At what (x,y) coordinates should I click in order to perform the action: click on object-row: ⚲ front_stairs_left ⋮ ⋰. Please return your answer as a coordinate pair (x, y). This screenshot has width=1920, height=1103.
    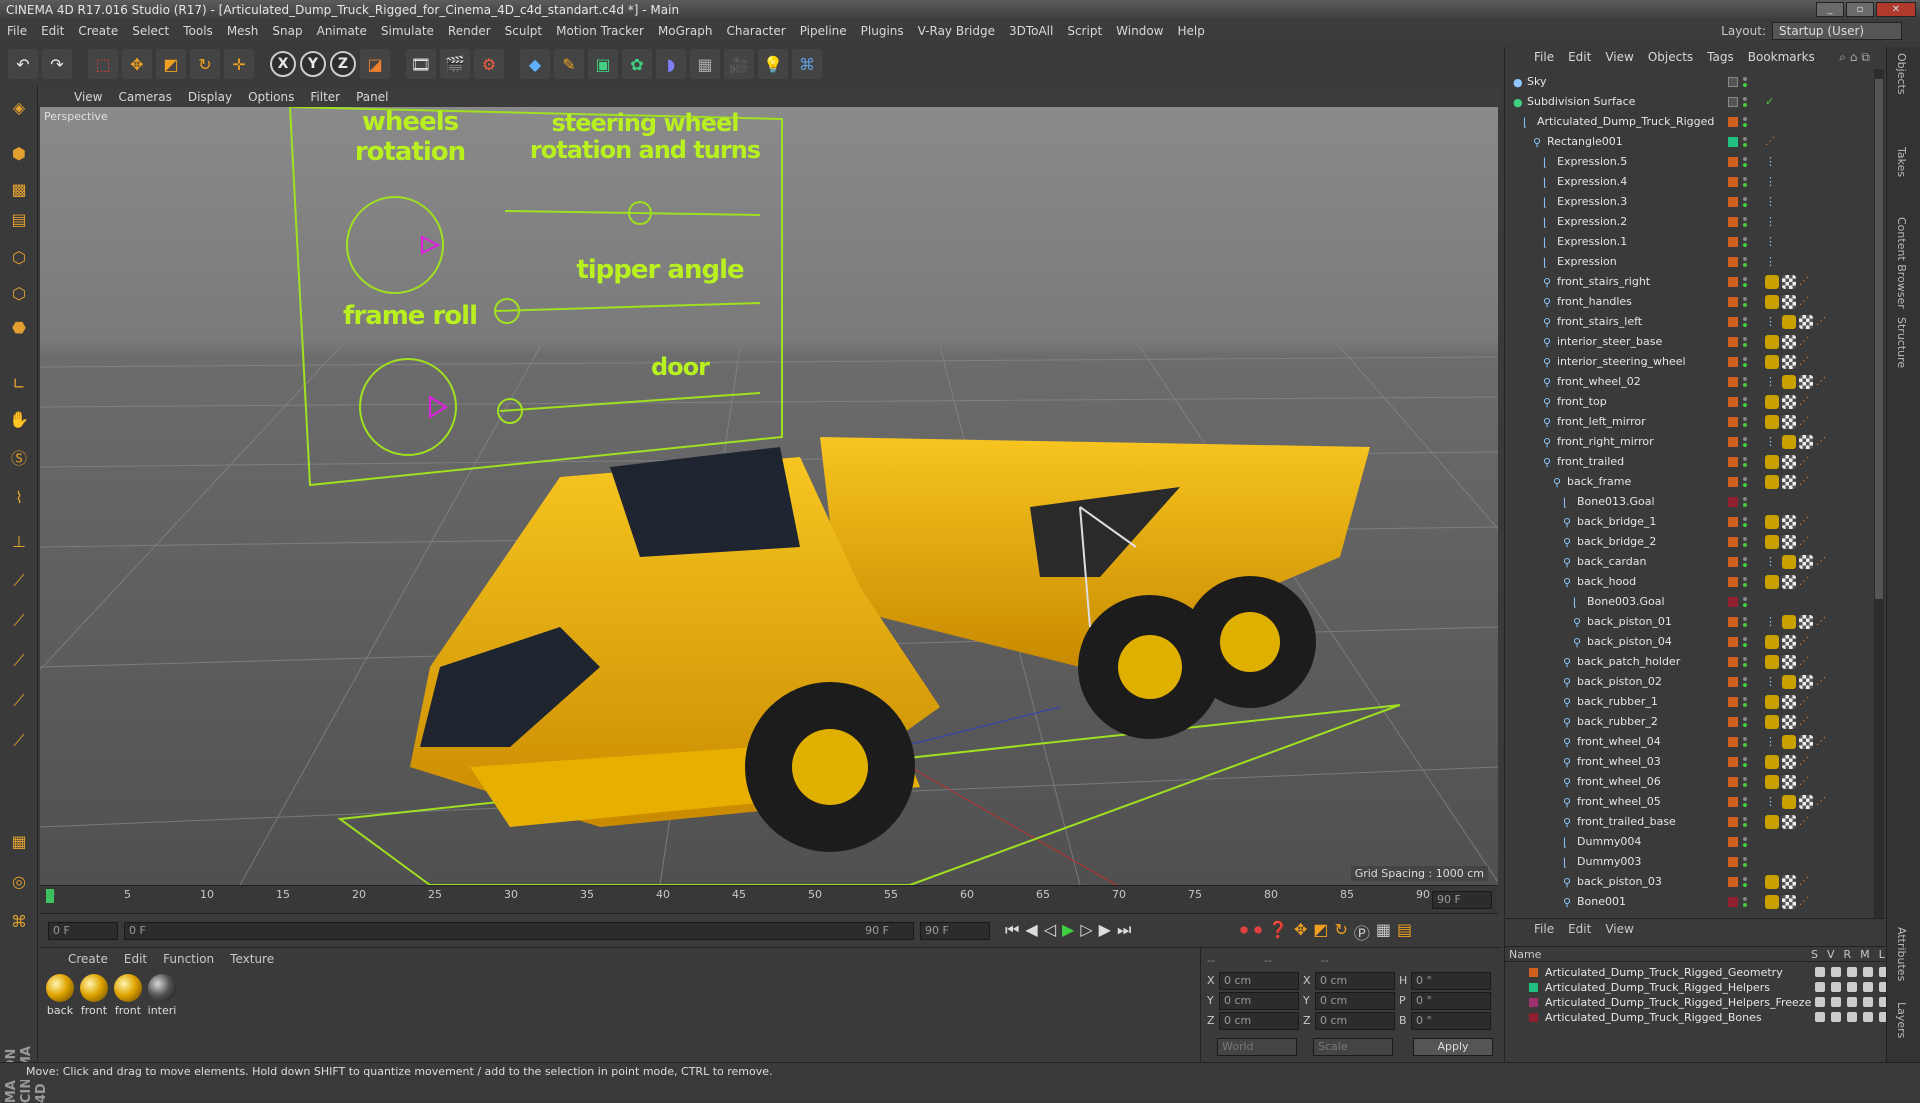
    Looking at the image, I should click on (1695, 322).